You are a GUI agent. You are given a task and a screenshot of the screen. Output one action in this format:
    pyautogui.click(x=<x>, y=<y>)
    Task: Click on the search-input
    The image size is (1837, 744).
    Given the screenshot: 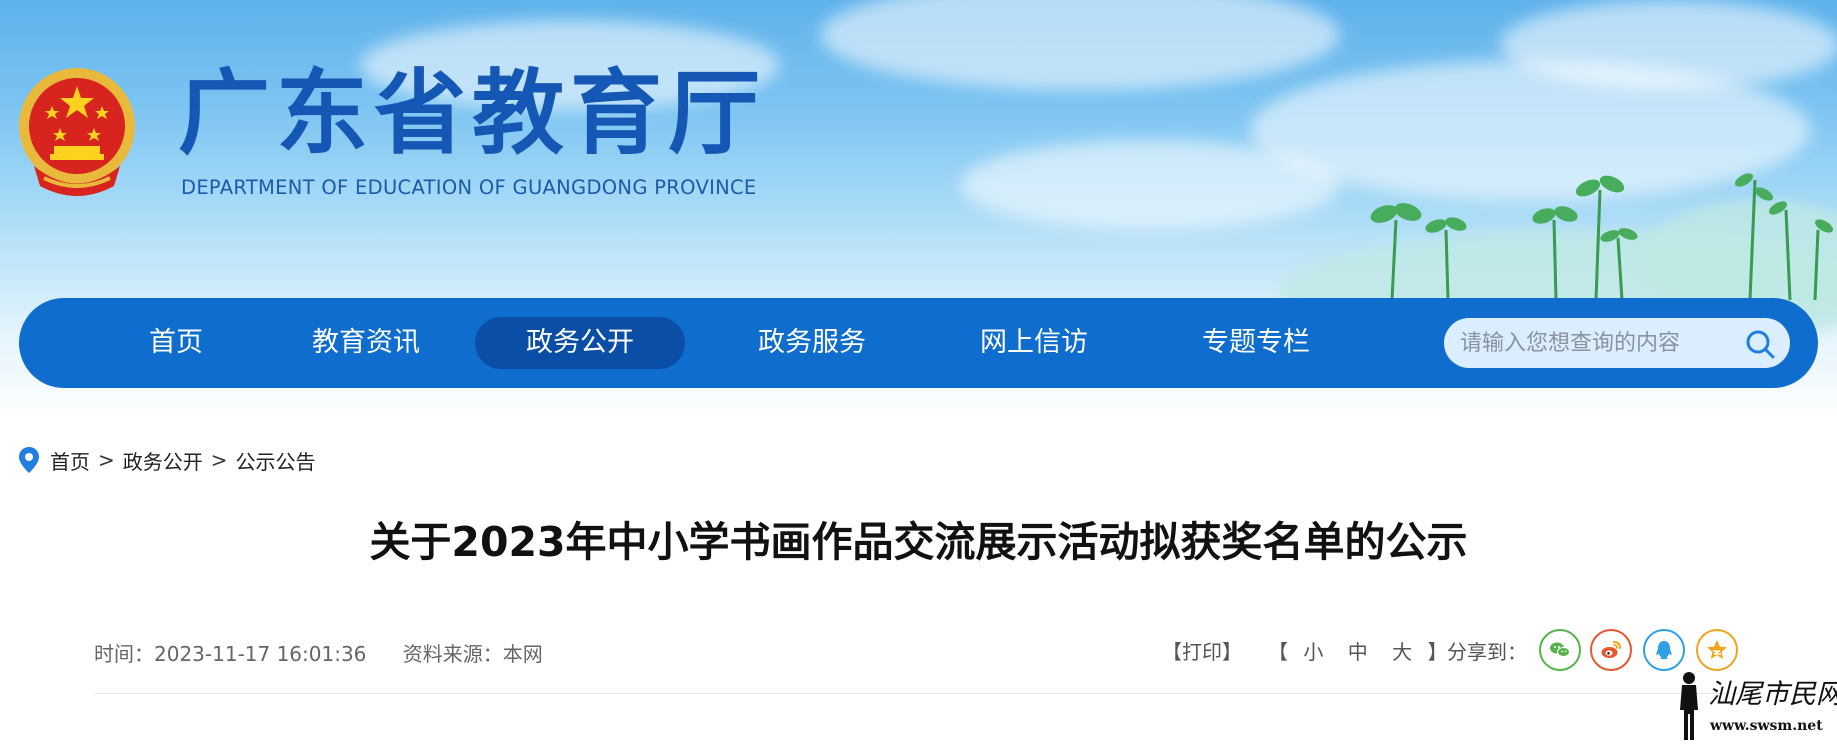 What is the action you would take?
    pyautogui.click(x=1596, y=343)
    